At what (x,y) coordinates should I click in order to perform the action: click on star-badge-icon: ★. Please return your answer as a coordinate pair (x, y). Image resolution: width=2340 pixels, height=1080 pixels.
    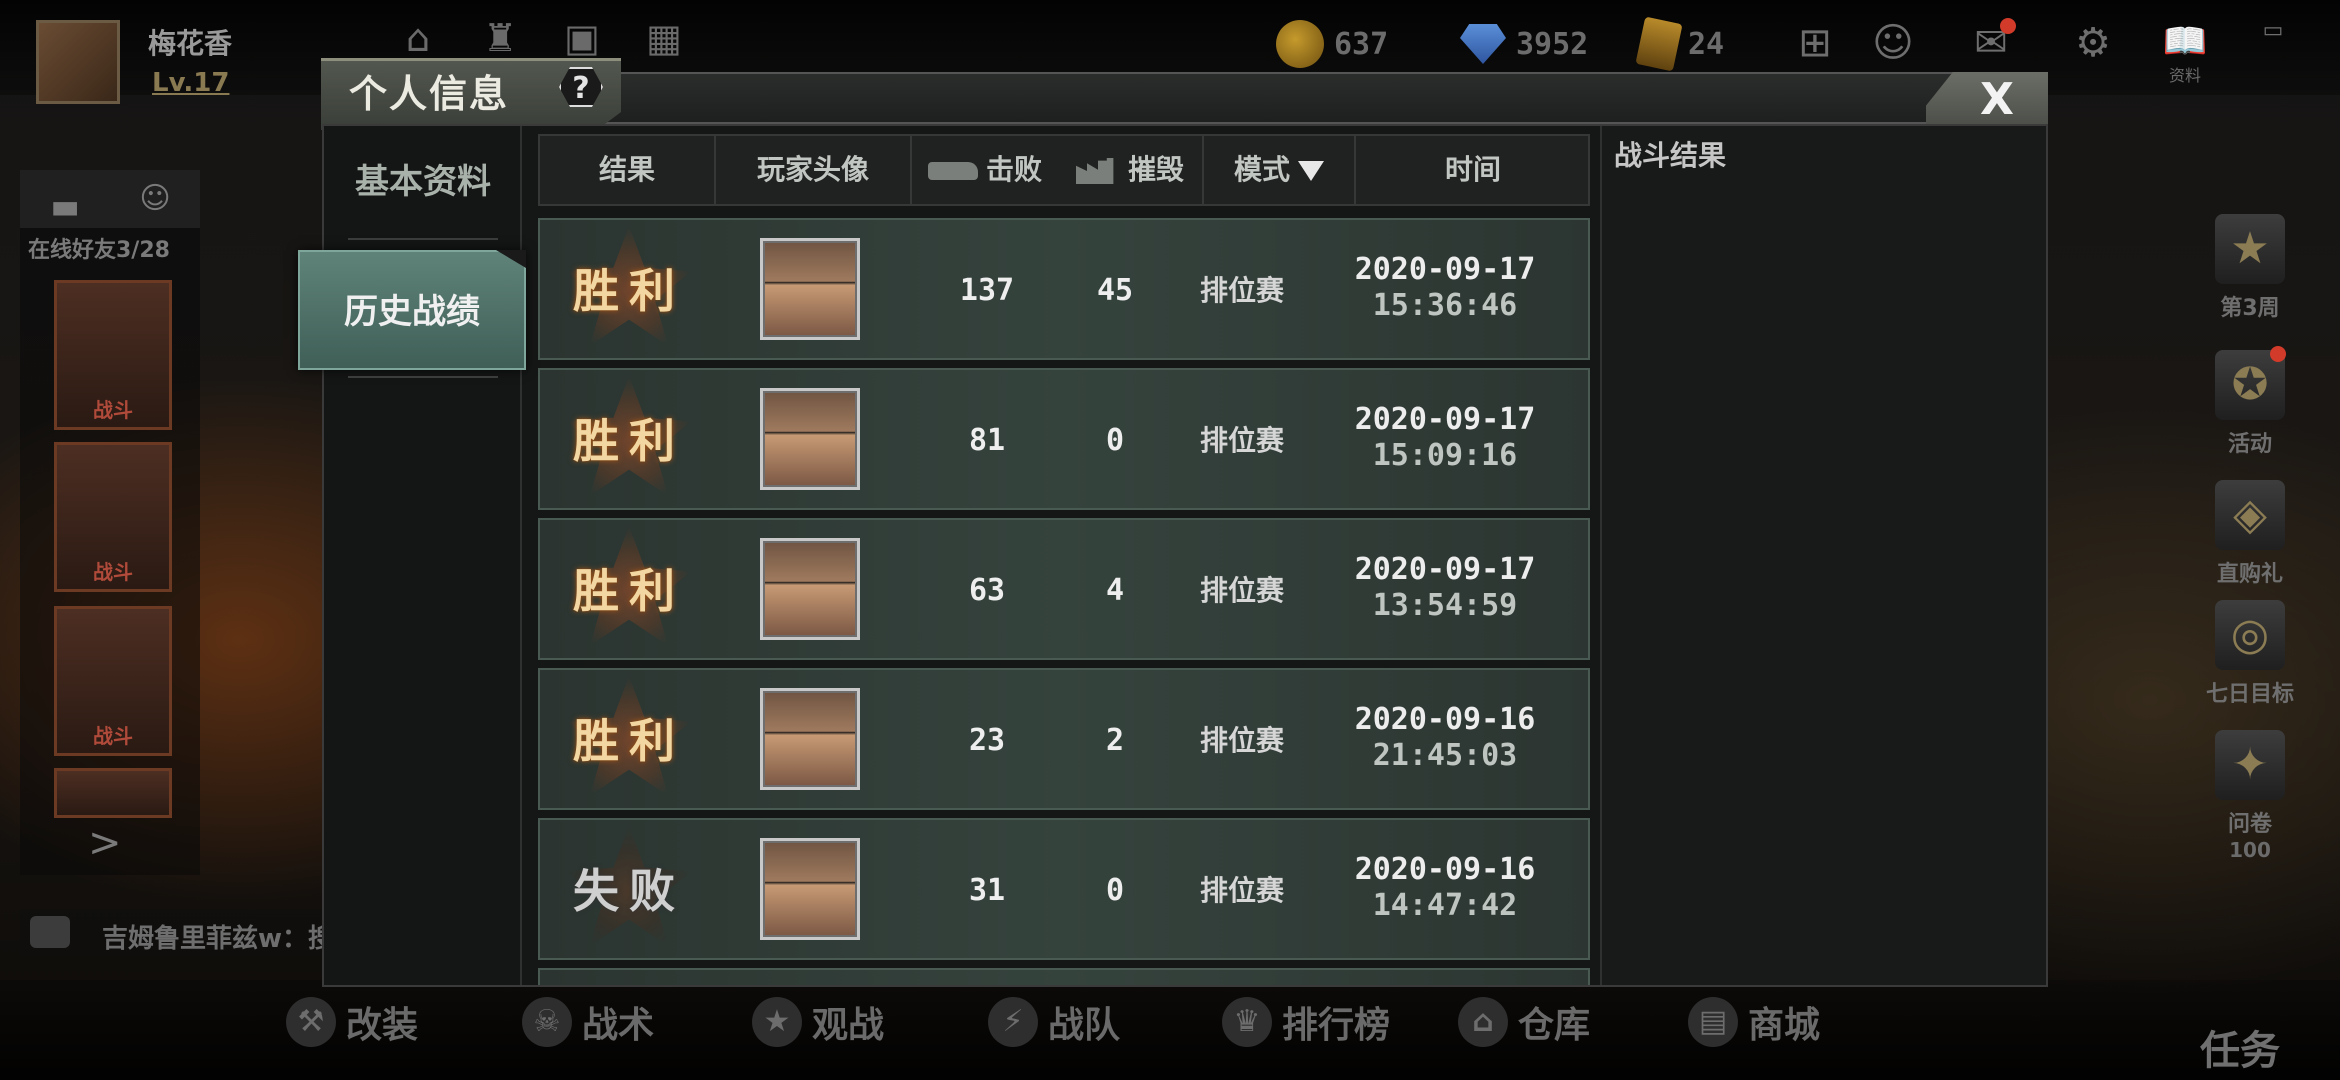
    Looking at the image, I should click on (777, 1022).